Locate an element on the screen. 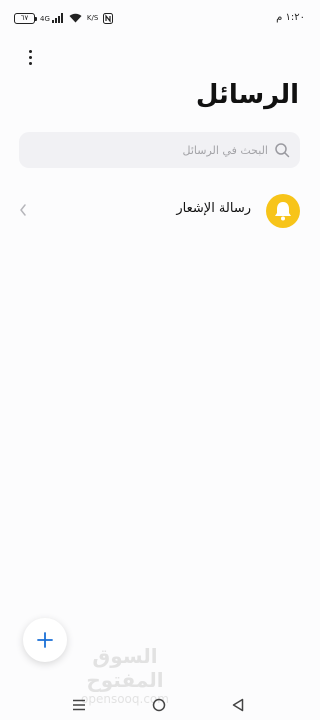 This screenshot has height=720, width=320. status-icons: ٦٧ 4G K/S is located at coordinates (64, 18).